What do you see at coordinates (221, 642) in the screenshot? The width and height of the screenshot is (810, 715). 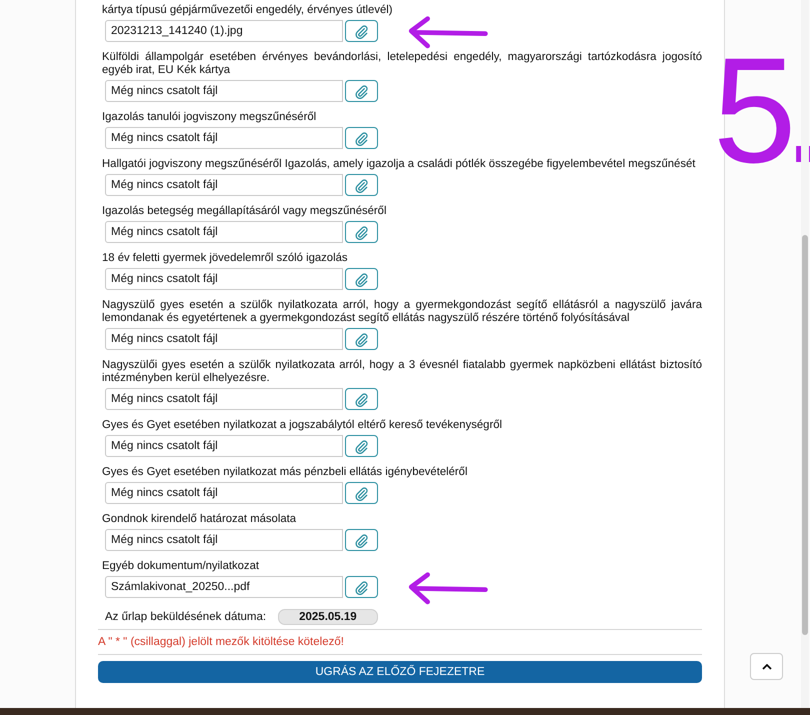 I see `required-note: A " * " (csillaggal) jelölt mezők kitöltése kötelező!` at bounding box center [221, 642].